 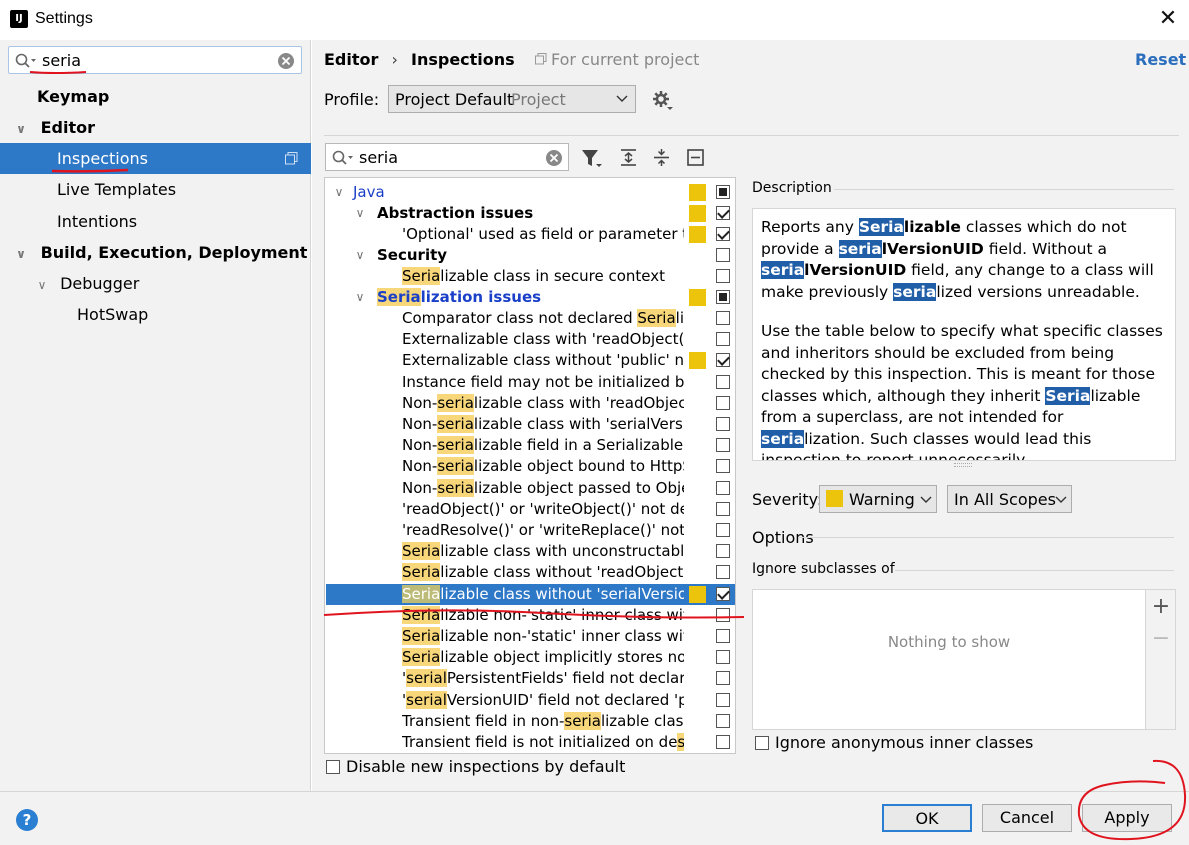 I want to click on label-post: lizable non-'static' inner class with, so click(x=562, y=636).